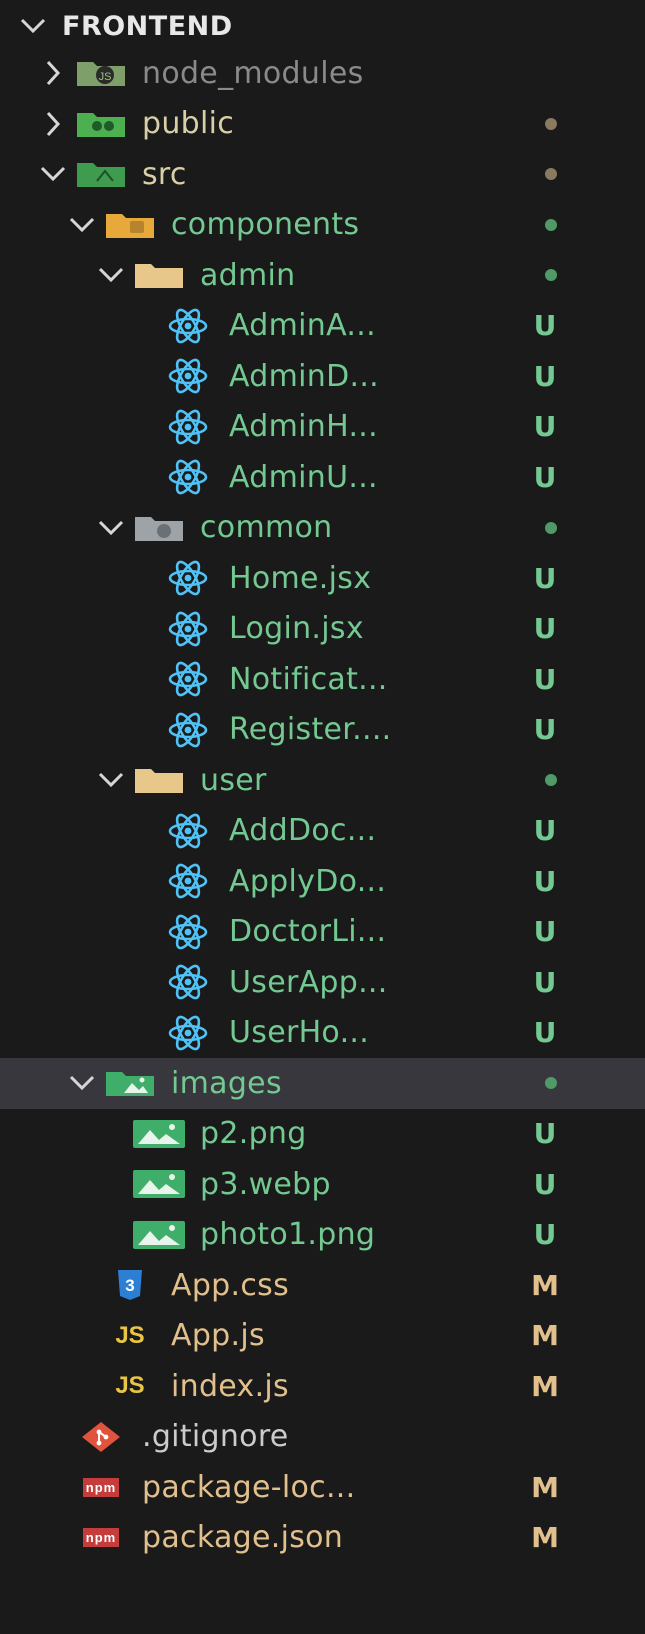 Image resolution: width=645 pixels, height=1634 pixels. What do you see at coordinates (130, 1386) in the screenshot?
I see `js-icon: JS` at bounding box center [130, 1386].